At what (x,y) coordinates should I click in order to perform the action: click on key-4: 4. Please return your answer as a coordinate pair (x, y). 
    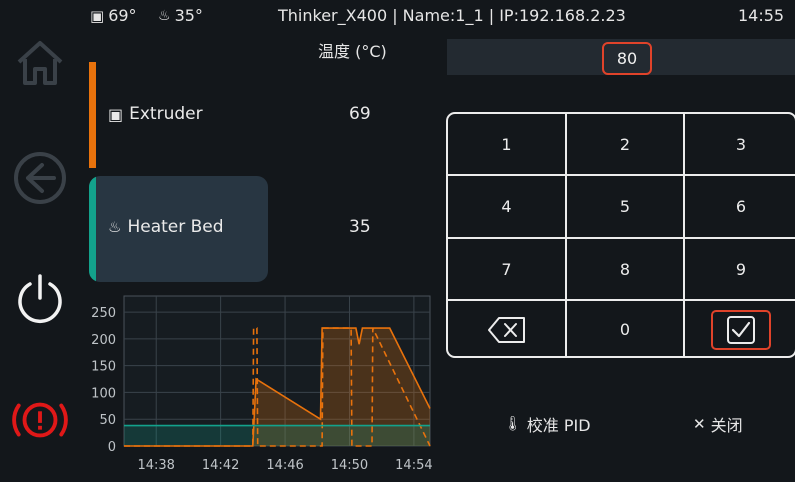
    Looking at the image, I should click on (506, 206).